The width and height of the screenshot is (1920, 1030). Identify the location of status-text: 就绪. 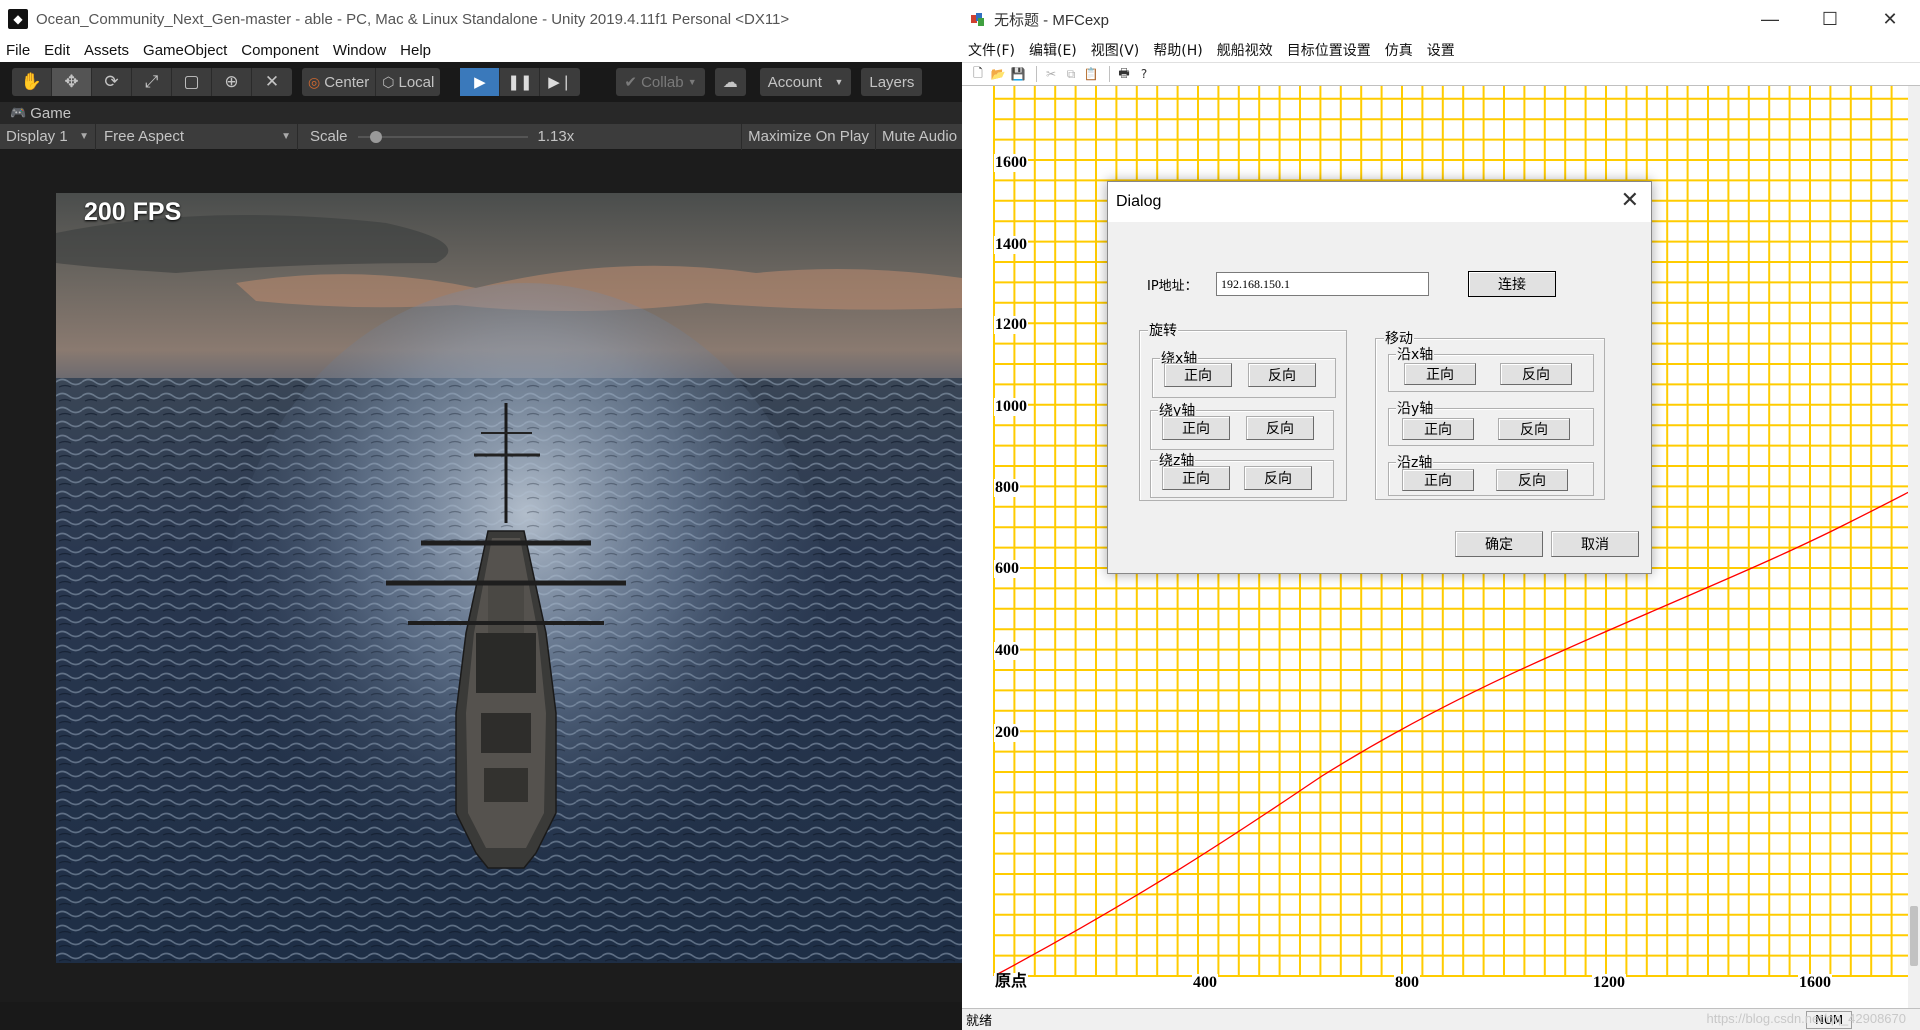
(979, 1021).